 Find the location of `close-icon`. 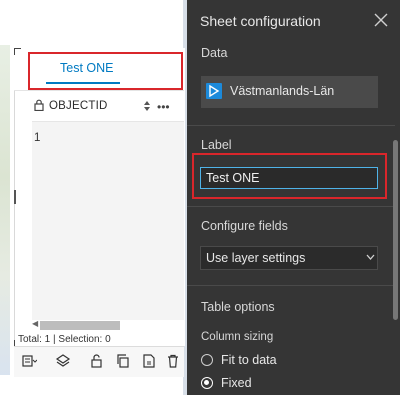

close-icon is located at coordinates (381, 20).